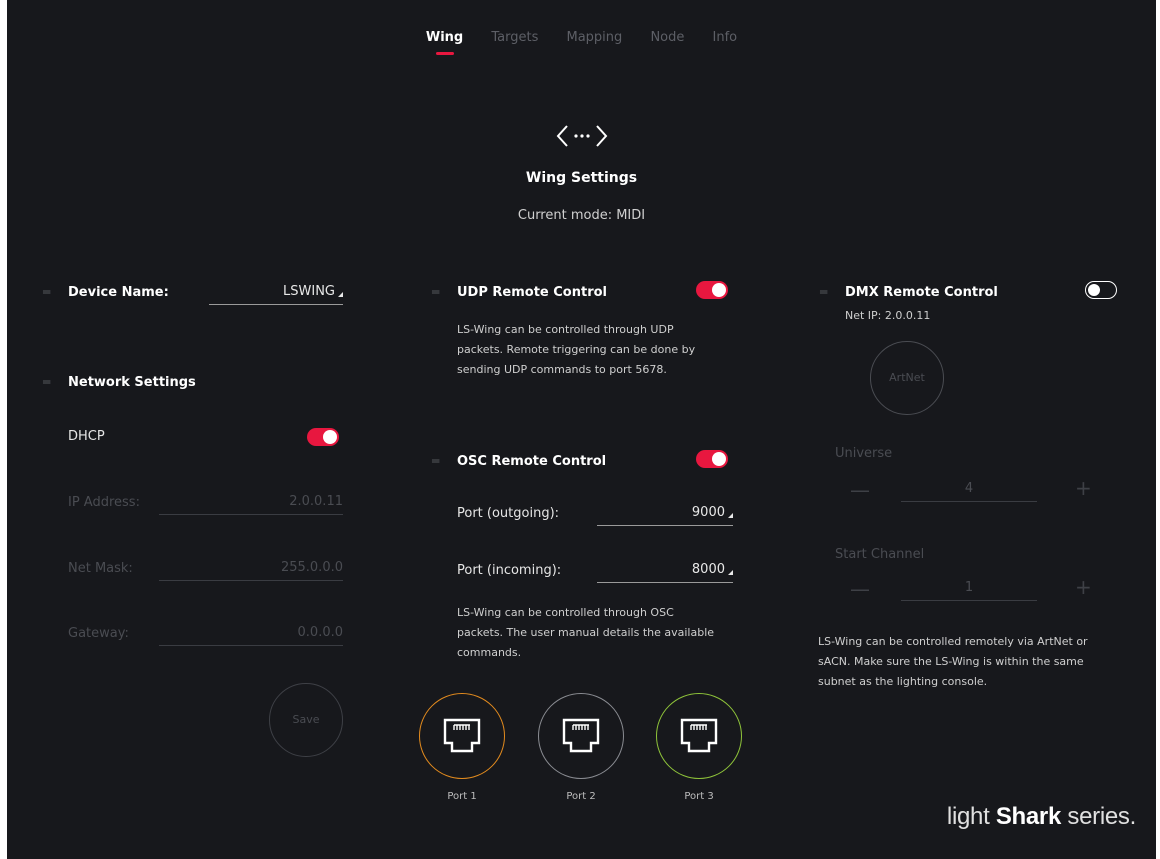  Describe the element at coordinates (864, 453) in the screenshot. I see `universe-label: Universe` at that location.